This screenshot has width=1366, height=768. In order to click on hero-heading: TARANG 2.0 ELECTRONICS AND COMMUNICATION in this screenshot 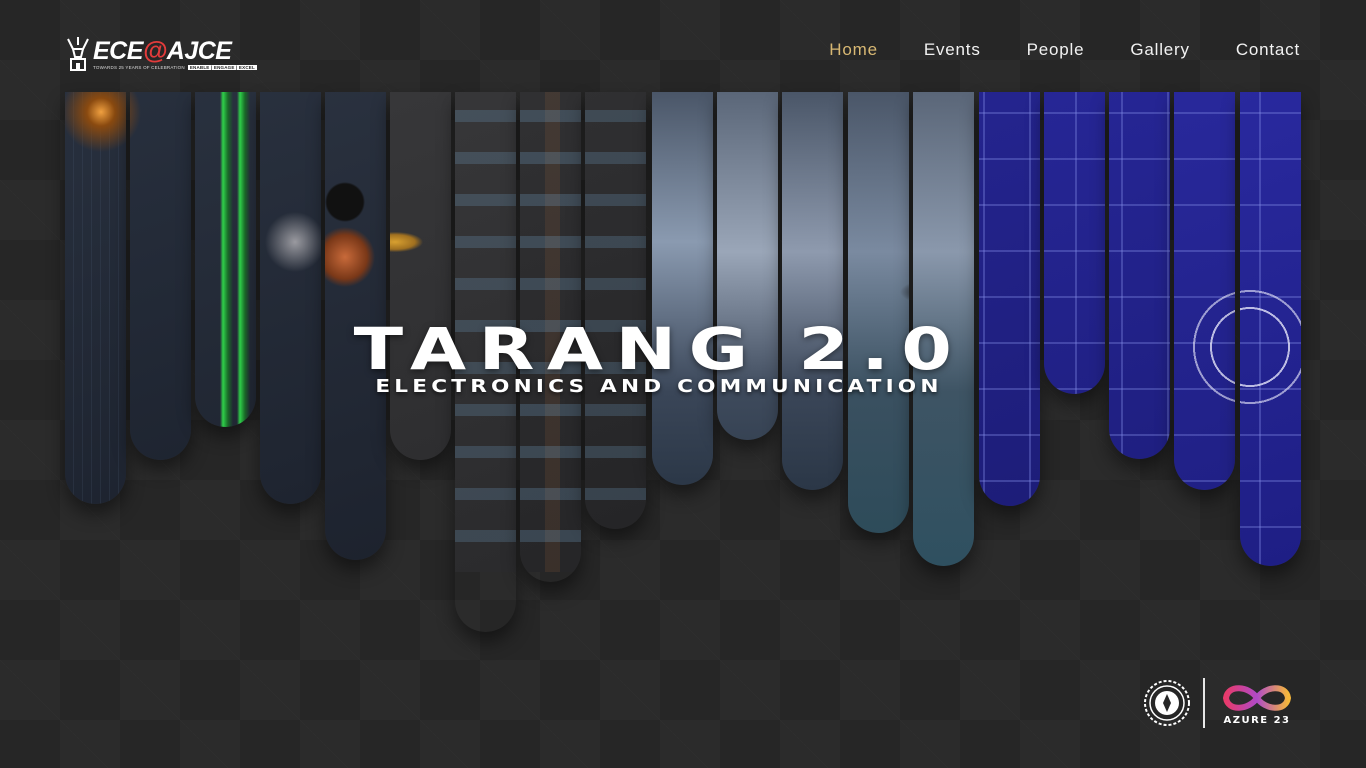, I will do `click(683, 357)`.